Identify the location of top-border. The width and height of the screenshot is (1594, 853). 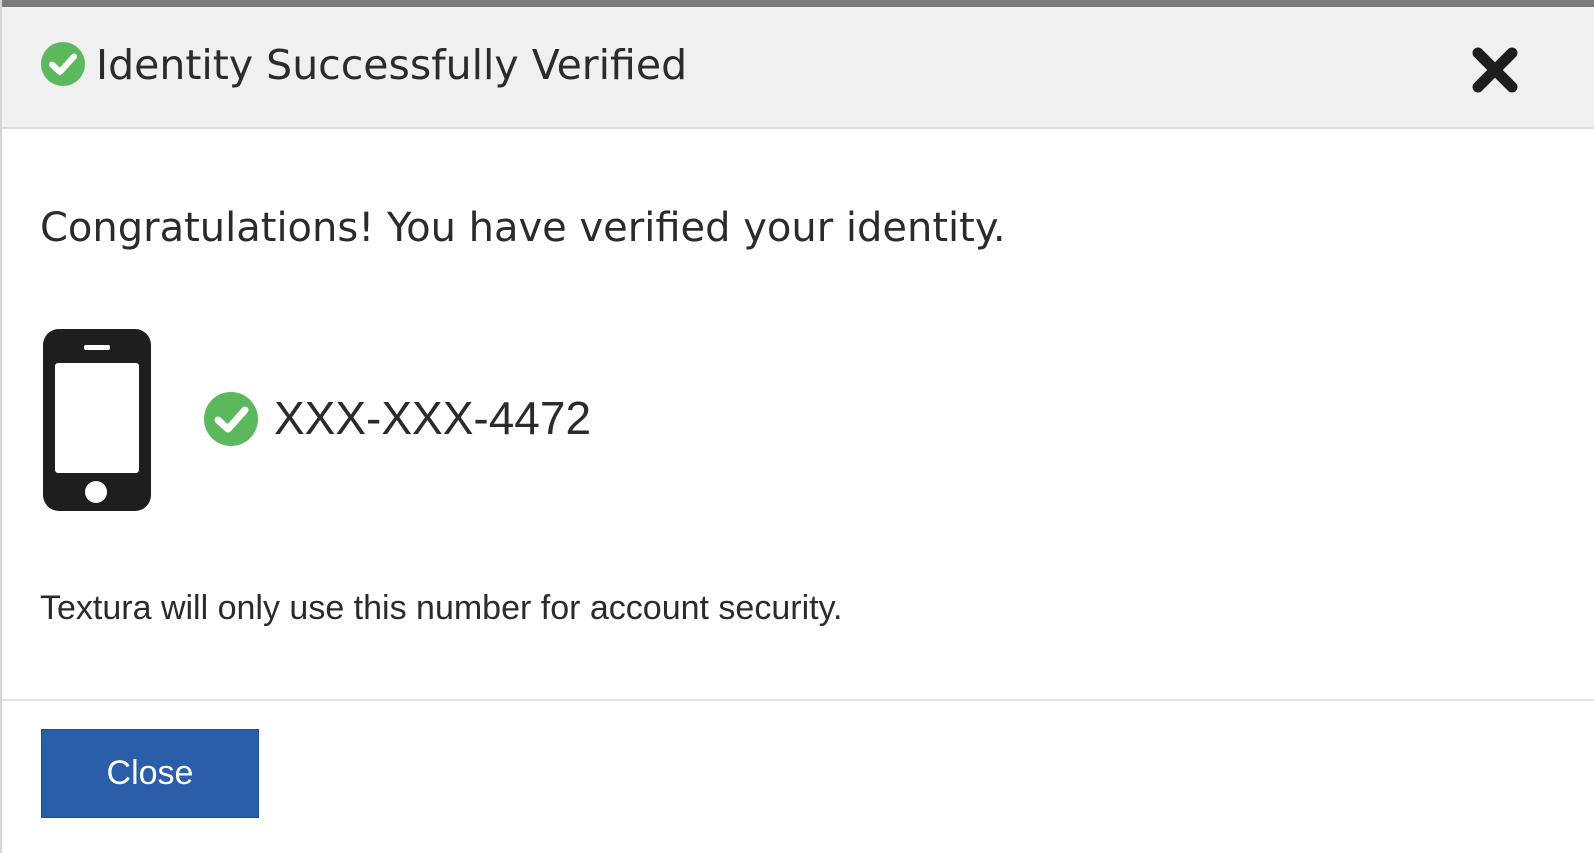
(798, 3).